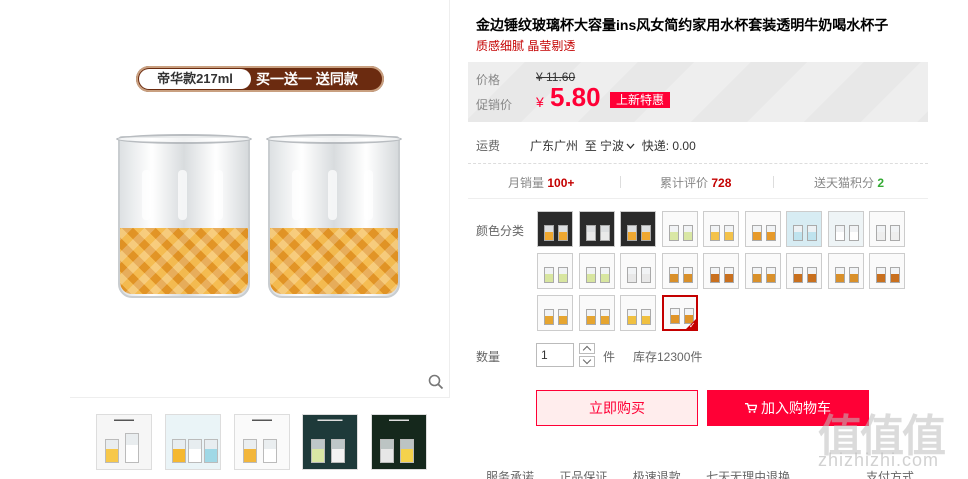 The height and width of the screenshot is (479, 968). I want to click on reviews-value: 728, so click(721, 183).